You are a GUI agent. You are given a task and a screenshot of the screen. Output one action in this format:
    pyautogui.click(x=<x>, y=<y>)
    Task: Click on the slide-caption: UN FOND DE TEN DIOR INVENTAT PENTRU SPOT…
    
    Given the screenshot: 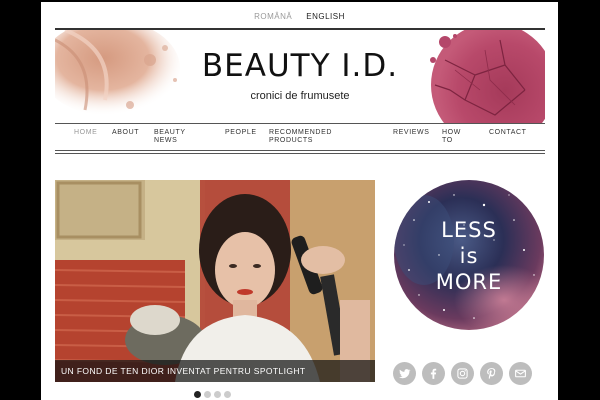 What is the action you would take?
    pyautogui.click(x=215, y=371)
    